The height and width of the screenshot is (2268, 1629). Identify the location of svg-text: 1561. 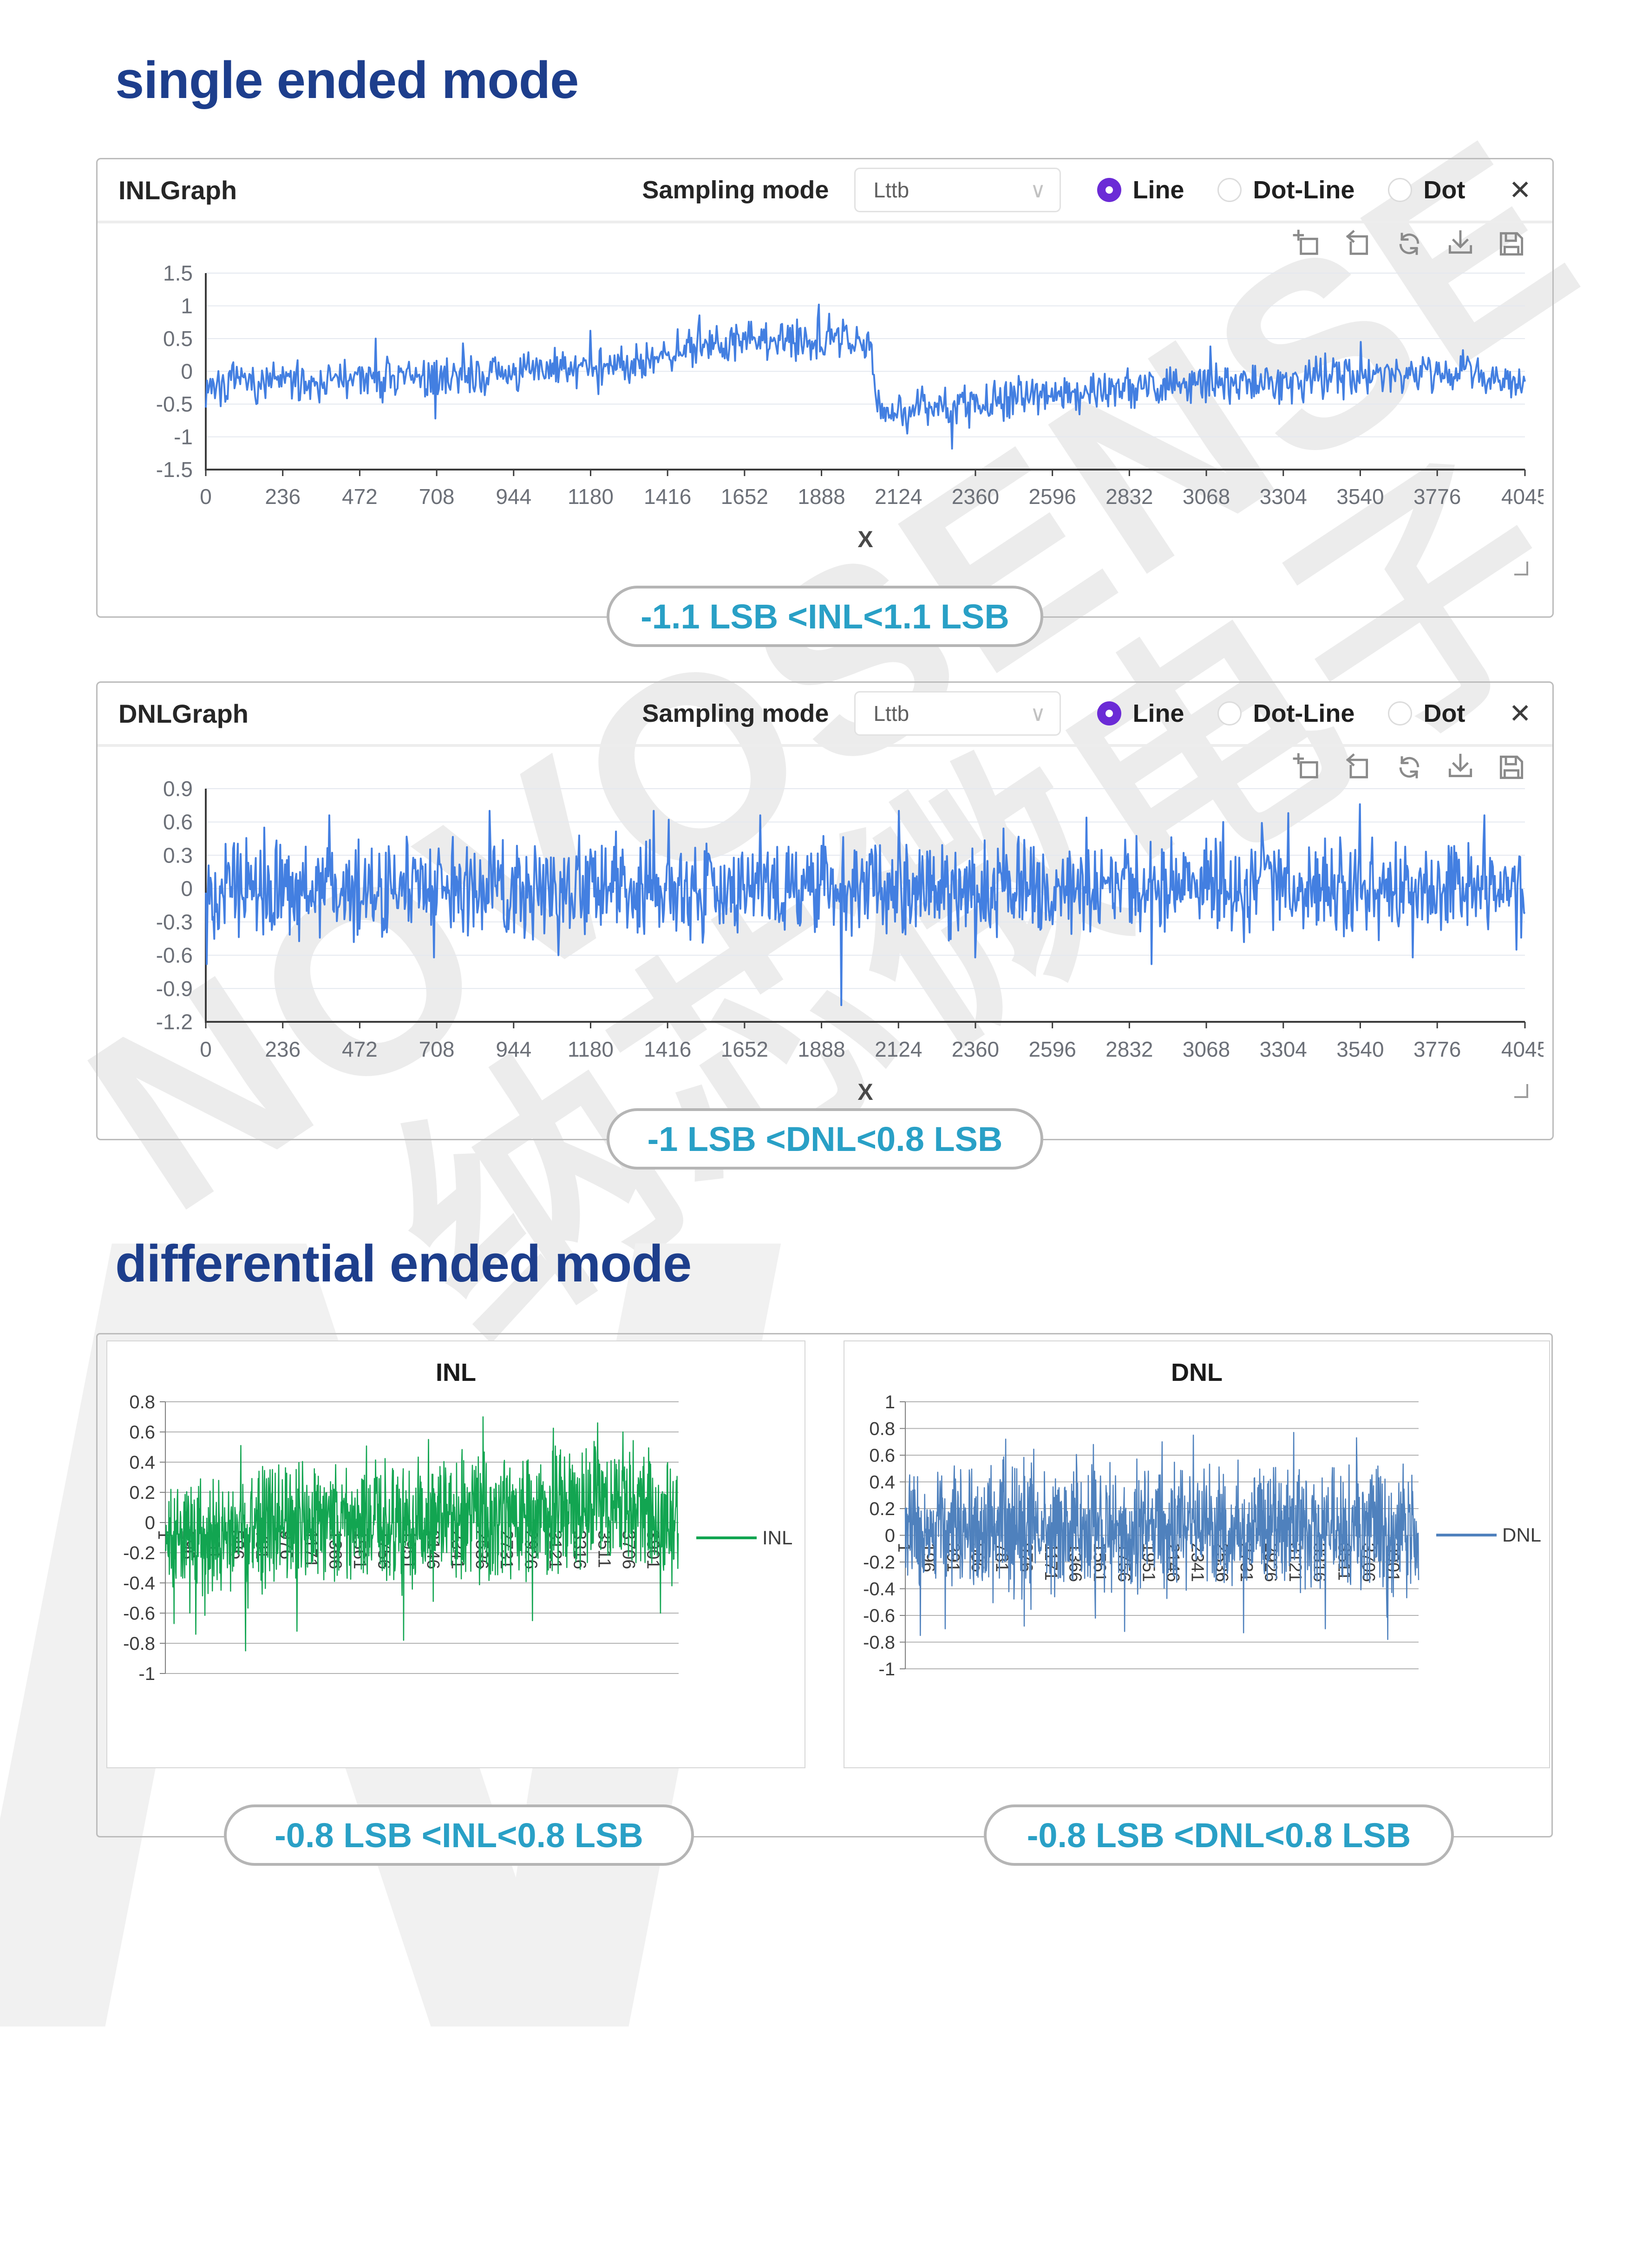
(1099, 1562).